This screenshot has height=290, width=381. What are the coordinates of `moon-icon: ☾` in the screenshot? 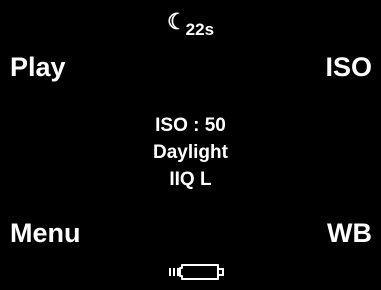 It's located at (176, 21).